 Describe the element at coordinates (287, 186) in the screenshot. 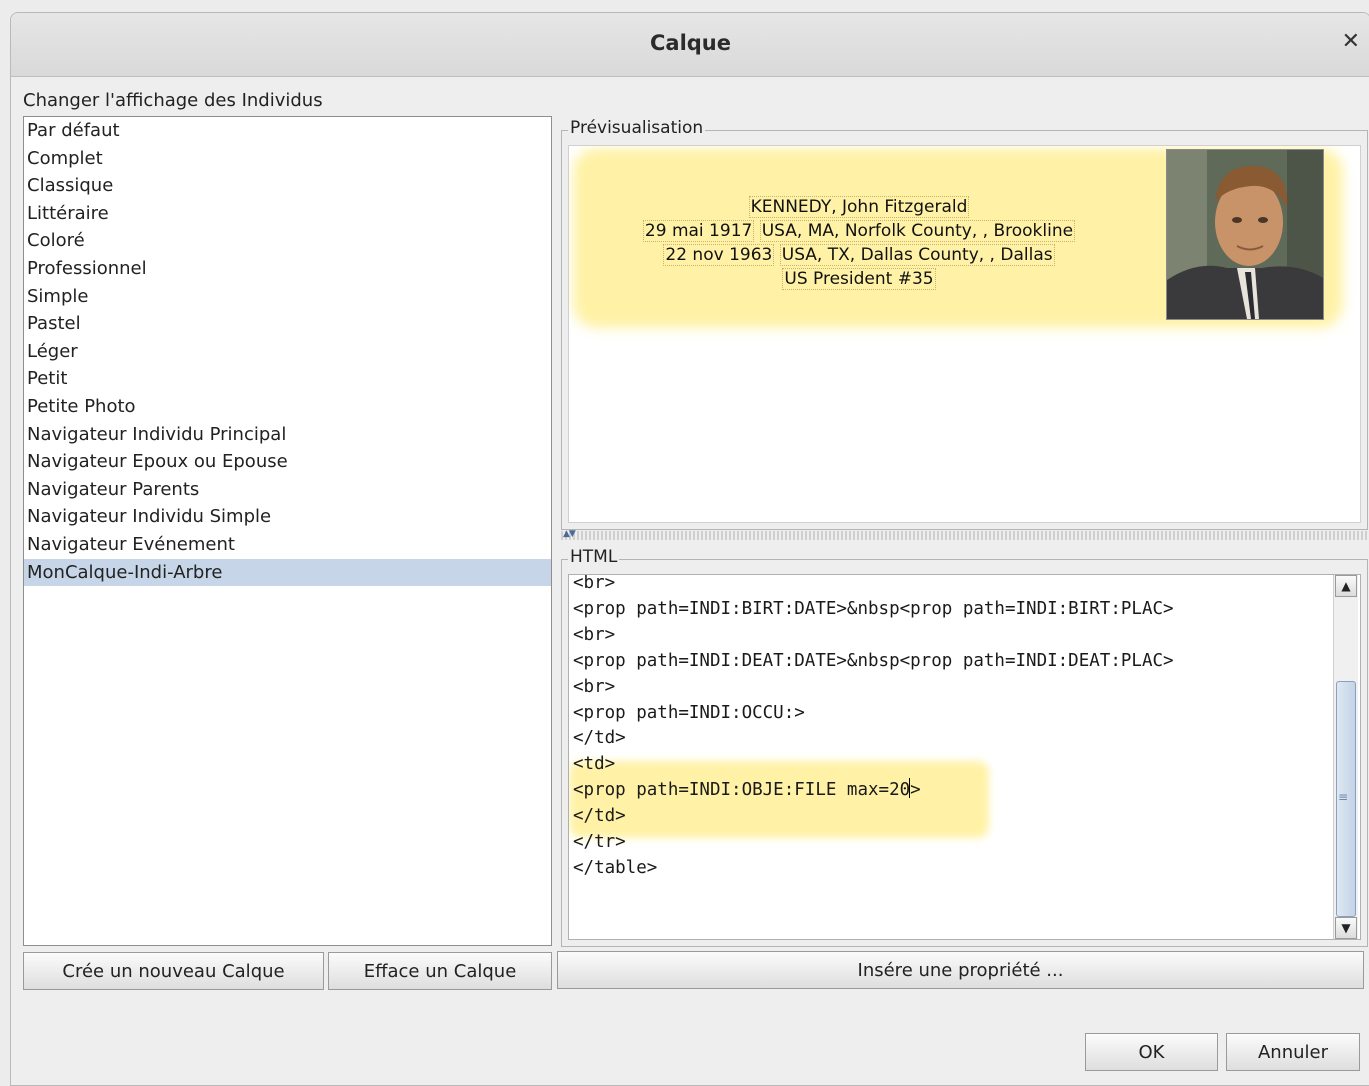

I see `list-item: Classique` at that location.